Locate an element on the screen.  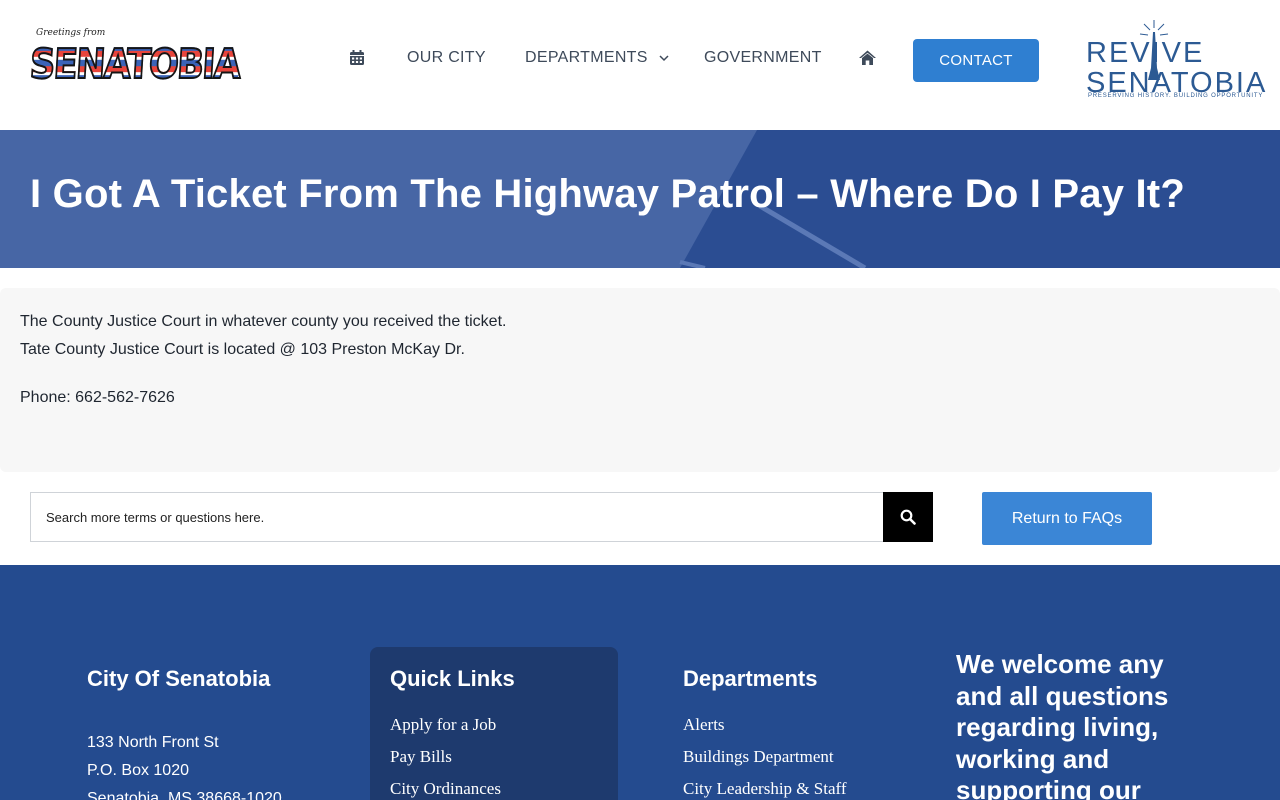
nav-departments: DEPARTMENTS is located at coordinates (597, 58).